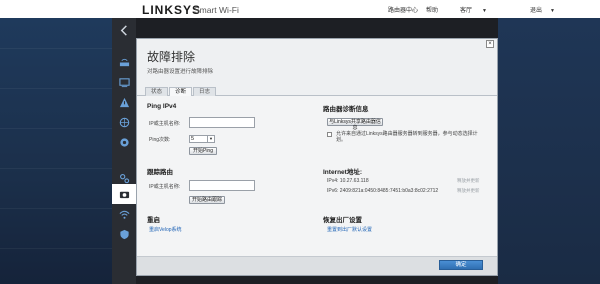 The height and width of the screenshot is (284, 600). Describe the element at coordinates (342, 220) in the screenshot. I see `factory-reset-title: 恢复出厂设置` at that location.